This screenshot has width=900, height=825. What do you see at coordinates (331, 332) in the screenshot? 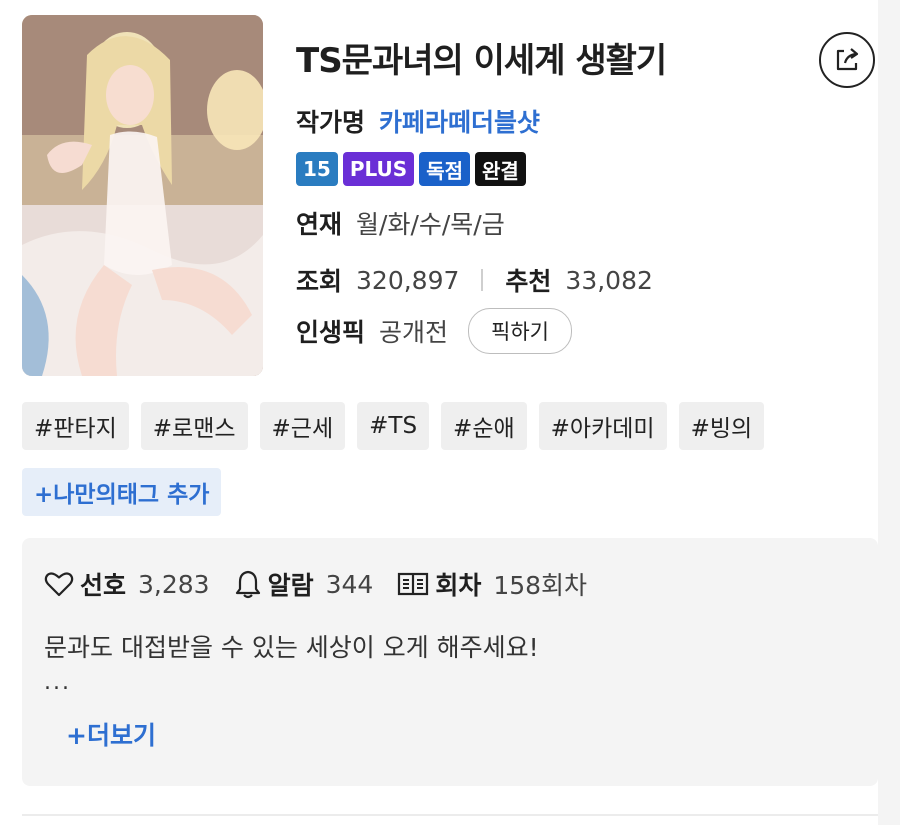
I see `pick-label: 인생픽` at bounding box center [331, 332].